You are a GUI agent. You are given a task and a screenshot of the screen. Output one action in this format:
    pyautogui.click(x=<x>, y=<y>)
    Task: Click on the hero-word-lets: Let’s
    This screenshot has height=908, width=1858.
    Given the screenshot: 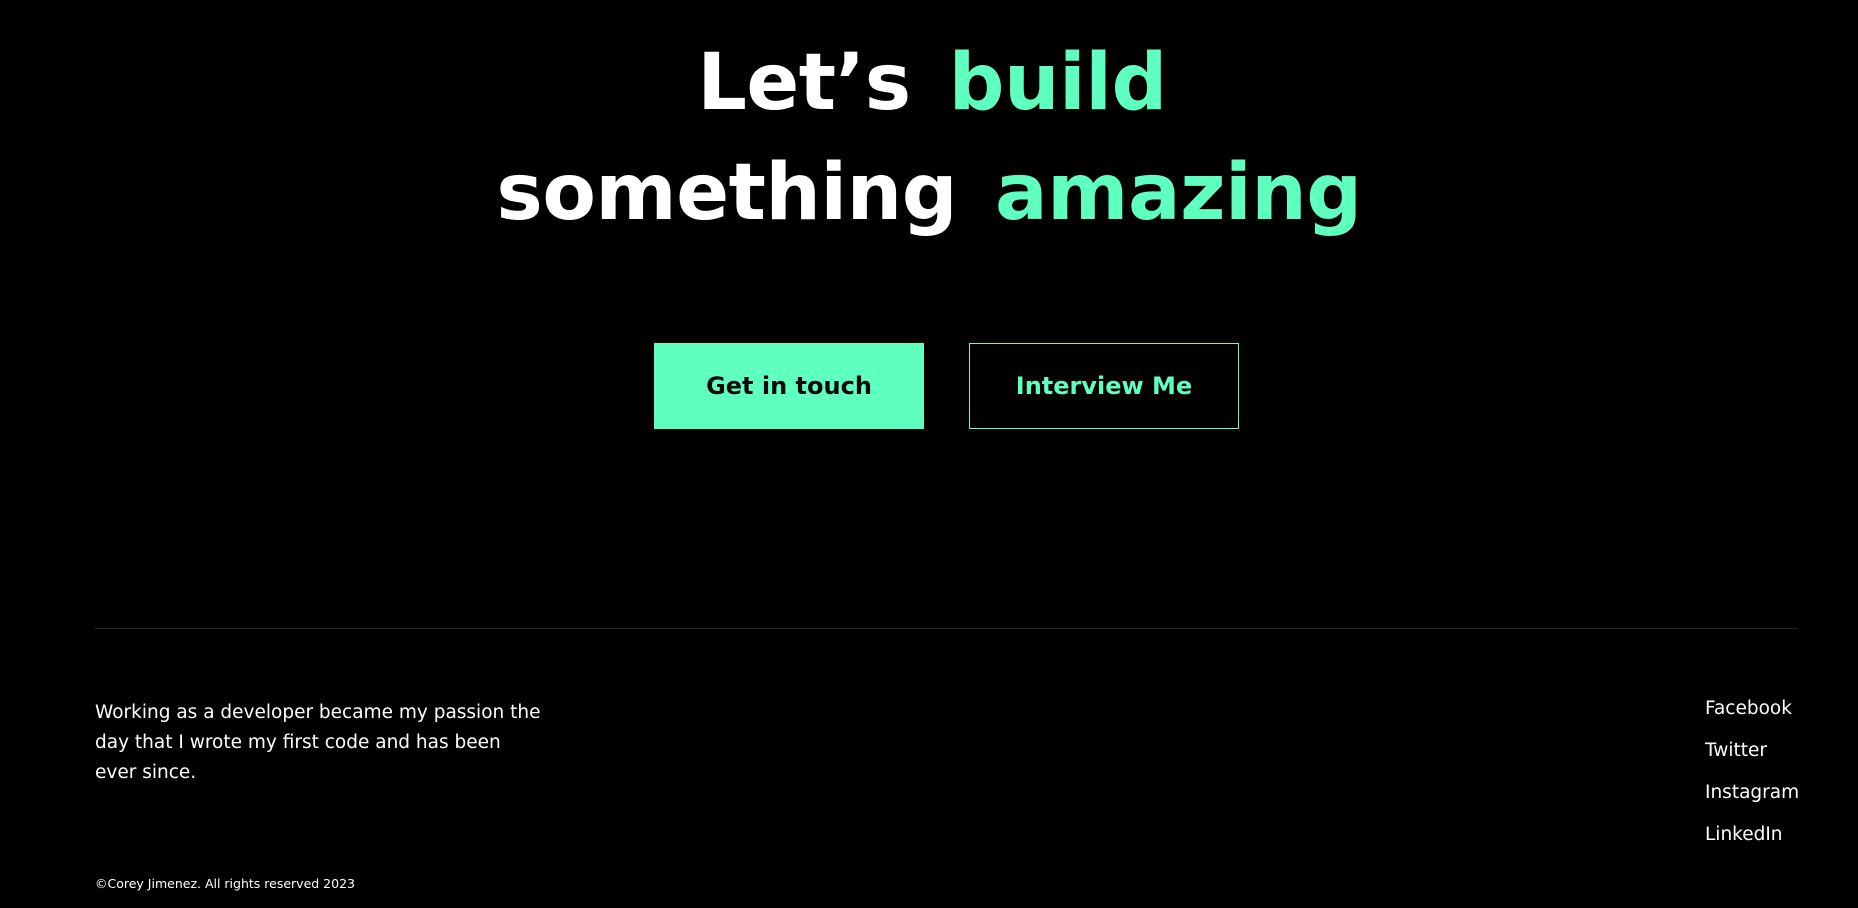 What is the action you would take?
    pyautogui.click(x=804, y=83)
    